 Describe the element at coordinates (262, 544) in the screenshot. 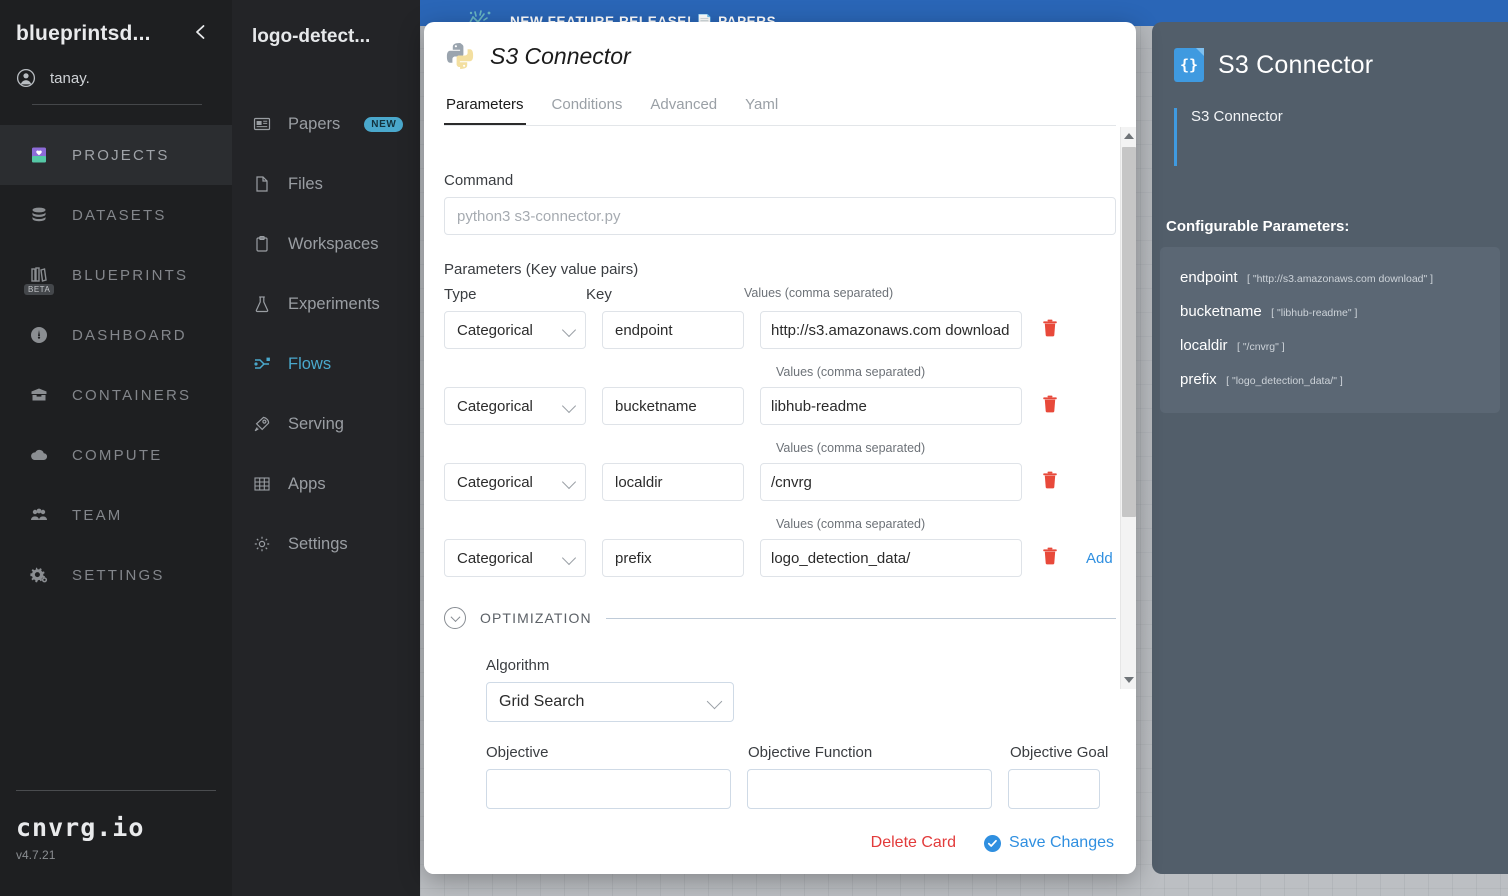

I see `gear-icon` at that location.